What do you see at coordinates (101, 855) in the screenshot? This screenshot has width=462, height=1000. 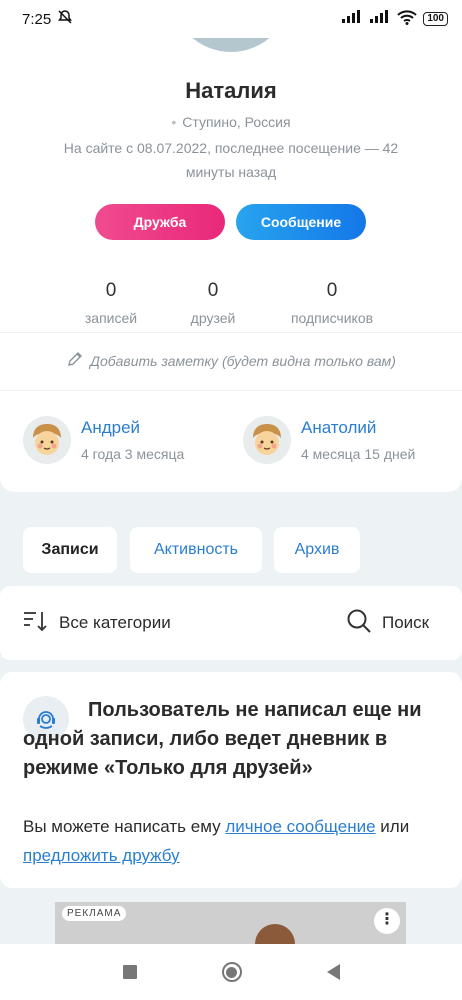 I see `offer-friendship-link: предложить дружбу` at bounding box center [101, 855].